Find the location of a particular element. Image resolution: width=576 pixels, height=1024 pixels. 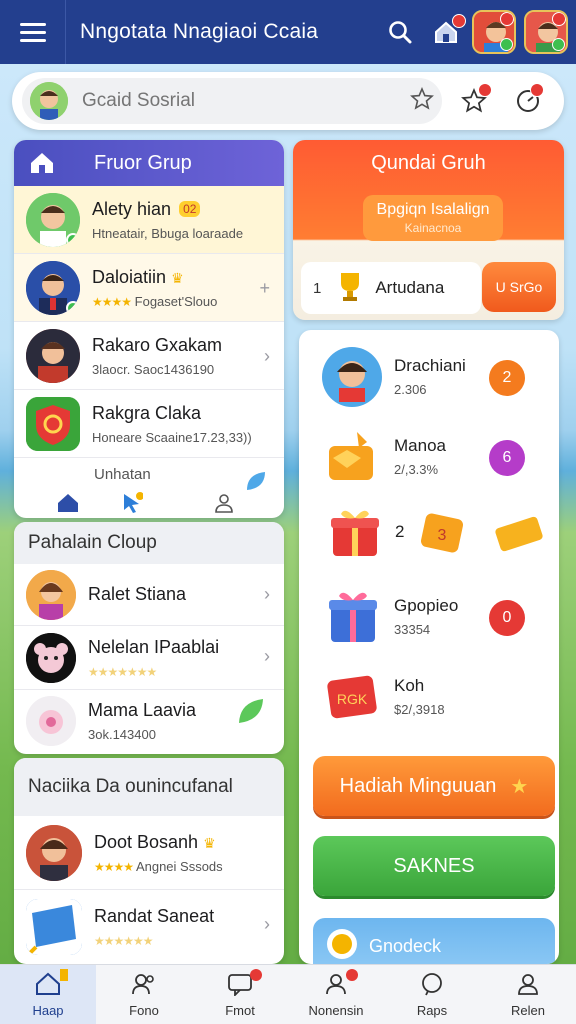

bottom-promo-label: Gnodeck is located at coordinates (405, 945).